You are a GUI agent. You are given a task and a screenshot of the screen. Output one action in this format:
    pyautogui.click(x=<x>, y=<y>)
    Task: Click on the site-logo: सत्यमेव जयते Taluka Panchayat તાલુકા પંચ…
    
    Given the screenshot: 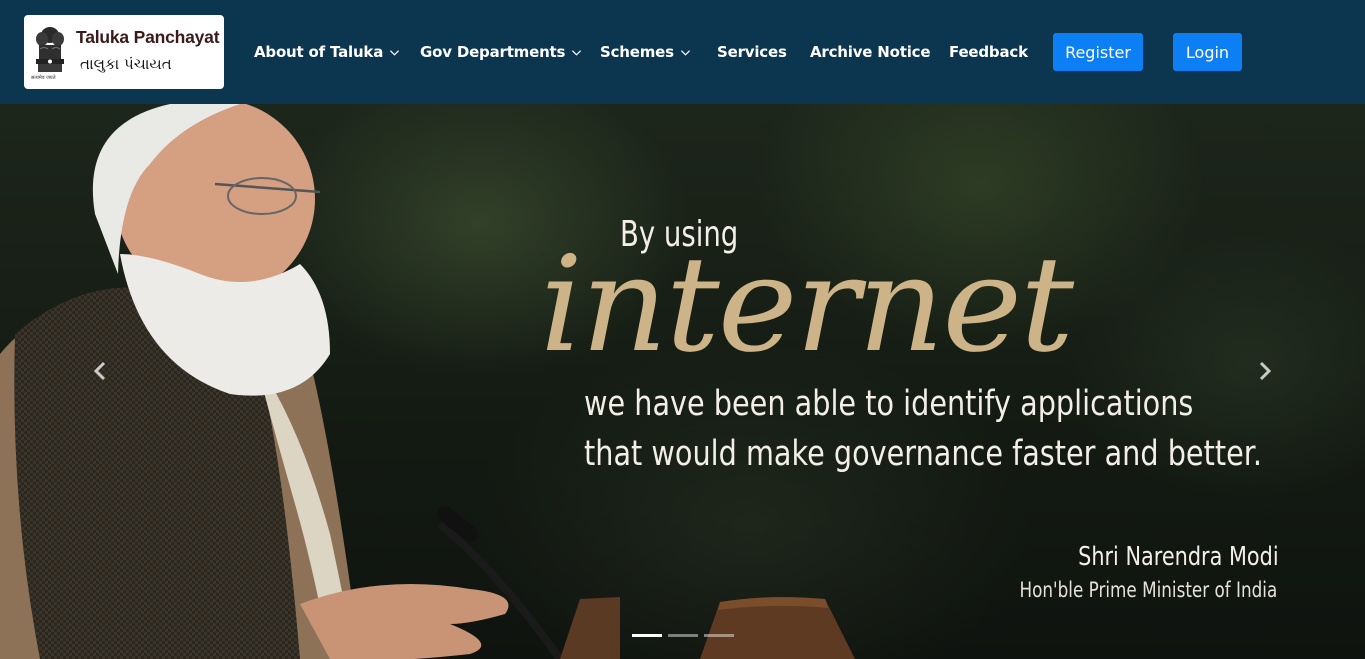 What is the action you would take?
    pyautogui.click(x=124, y=52)
    